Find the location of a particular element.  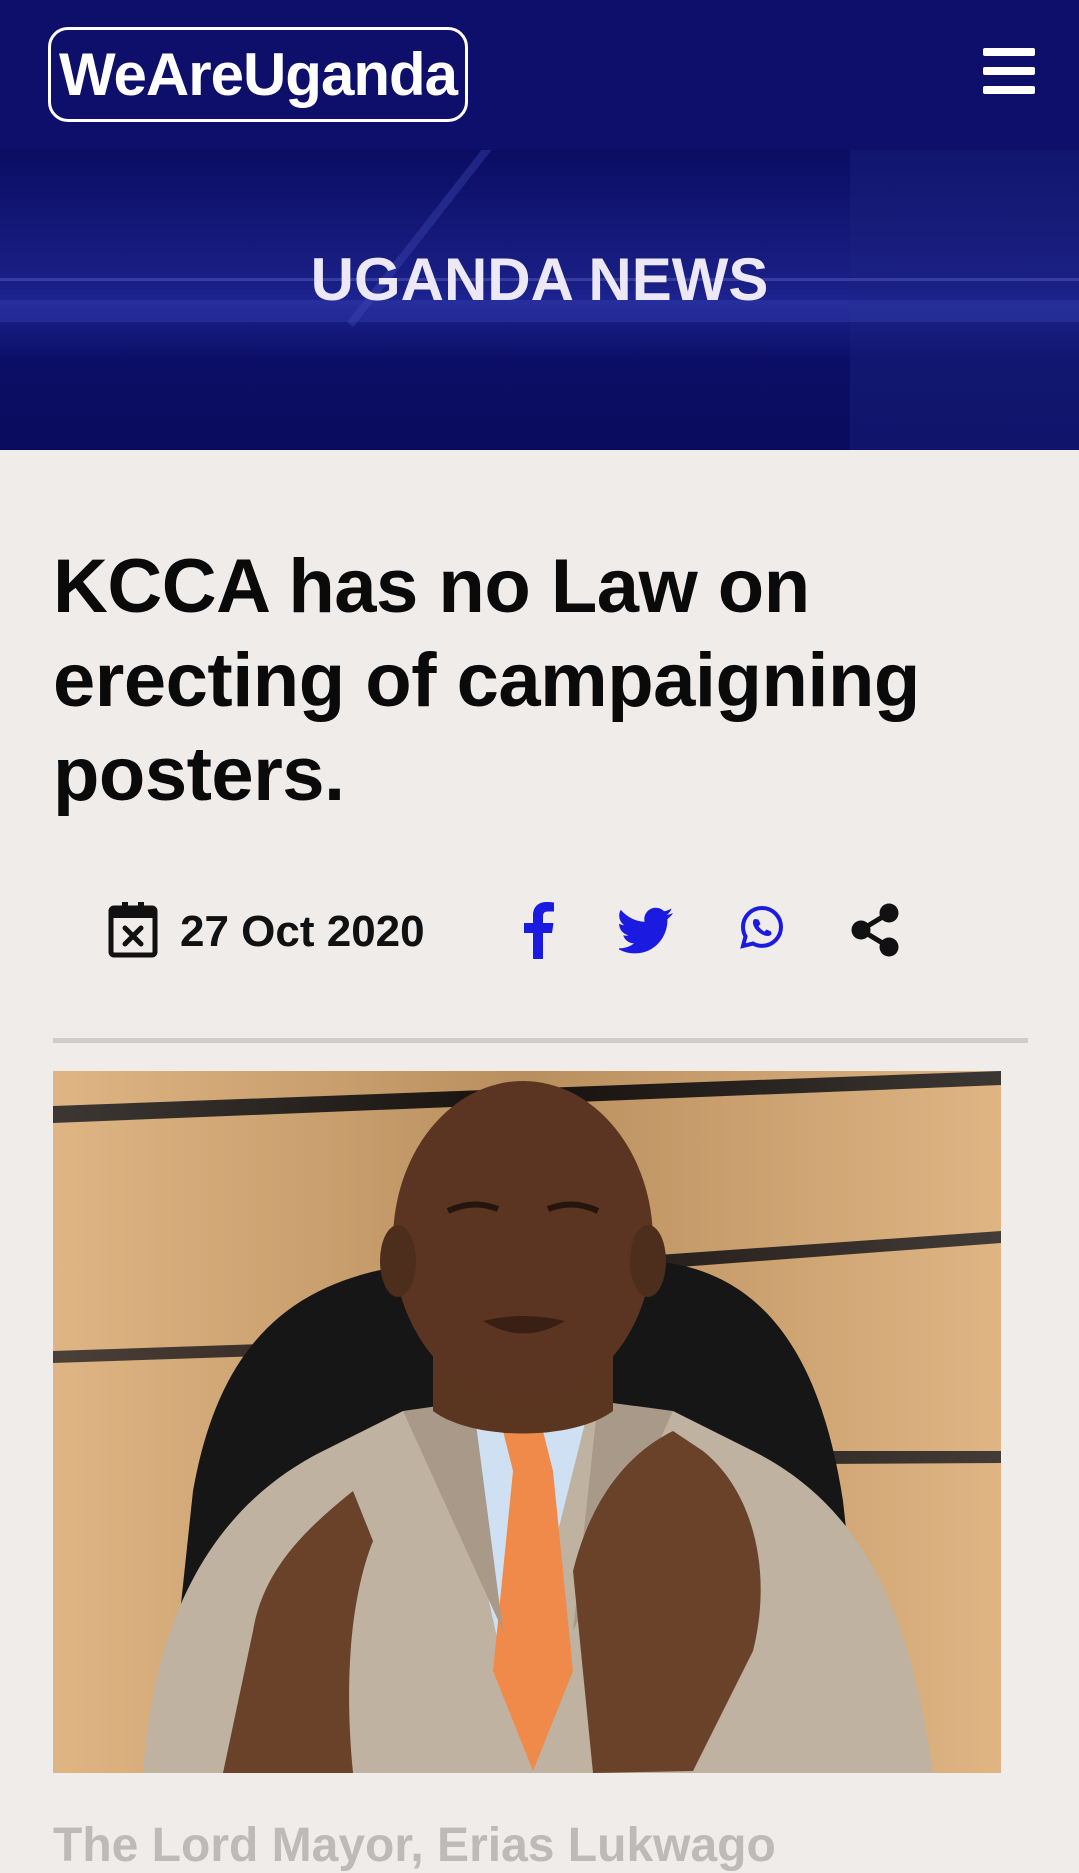

top-bar: WeAreUganda is located at coordinates (539, 75).